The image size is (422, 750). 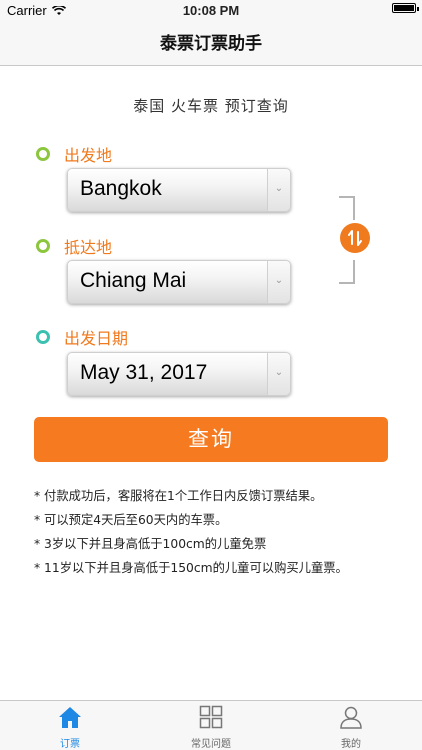 I want to click on to-label-row: 抵达地, so click(x=74, y=246).